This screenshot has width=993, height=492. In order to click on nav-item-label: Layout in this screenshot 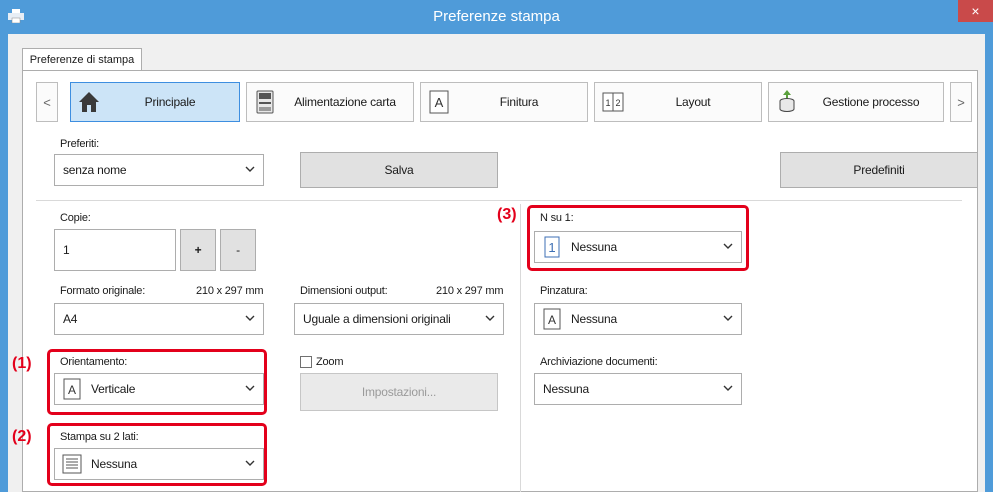, I will do `click(693, 102)`.